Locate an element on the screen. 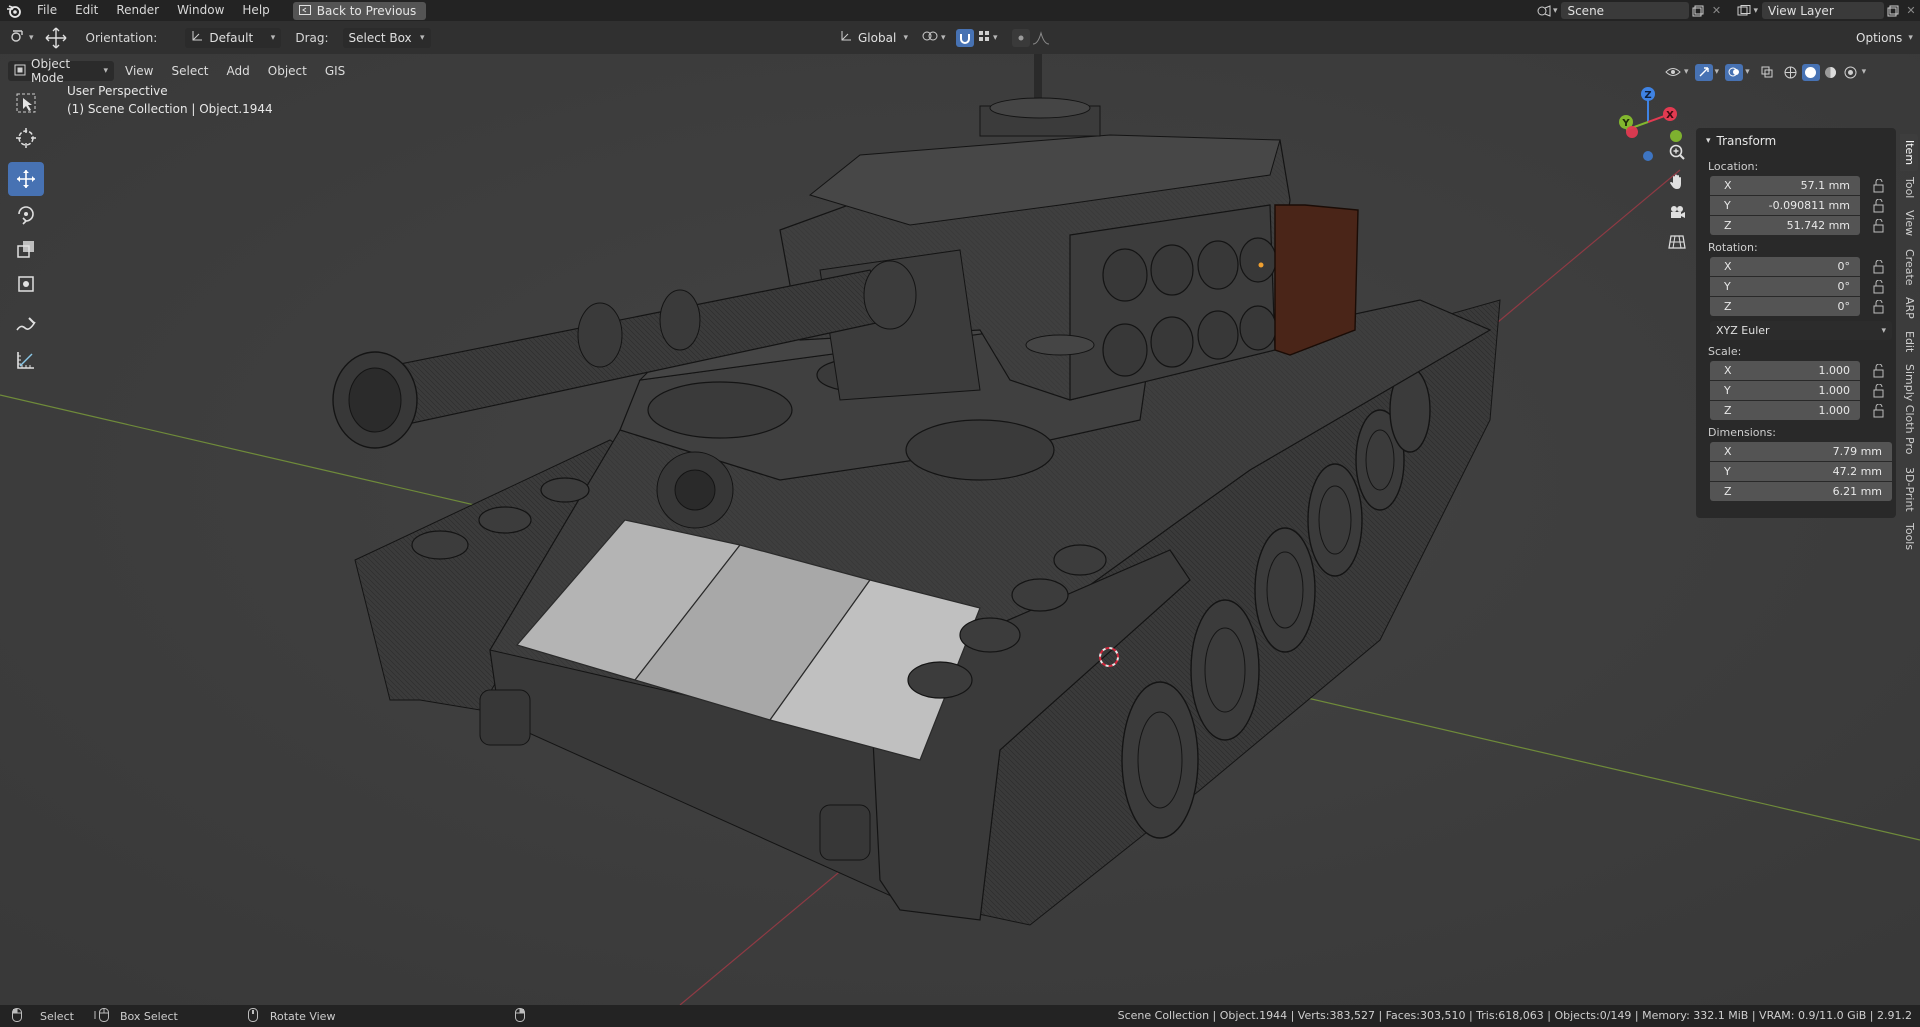 Image resolution: width=1920 pixels, height=1027 pixels. dimensions-y-field: Y 47.2 mm is located at coordinates (1801, 471).